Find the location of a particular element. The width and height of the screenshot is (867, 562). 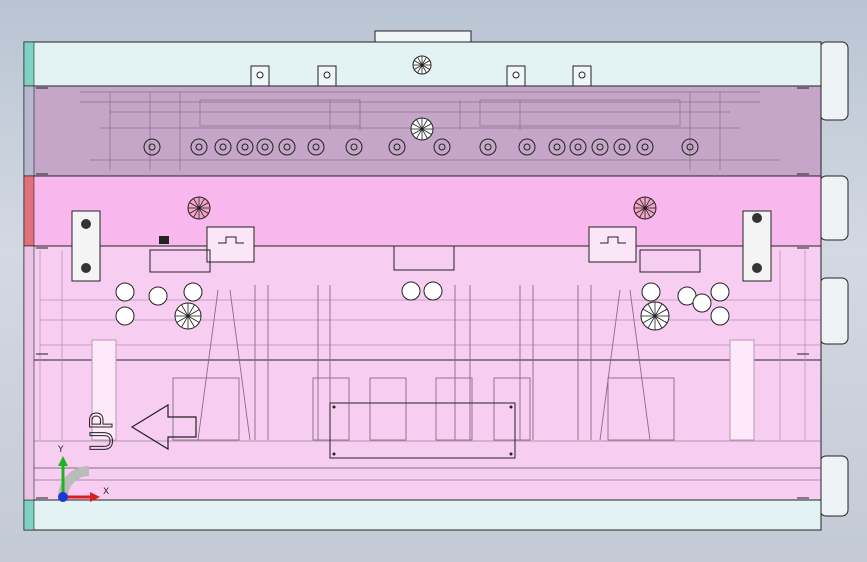

top-boss is located at coordinates (423, 37).